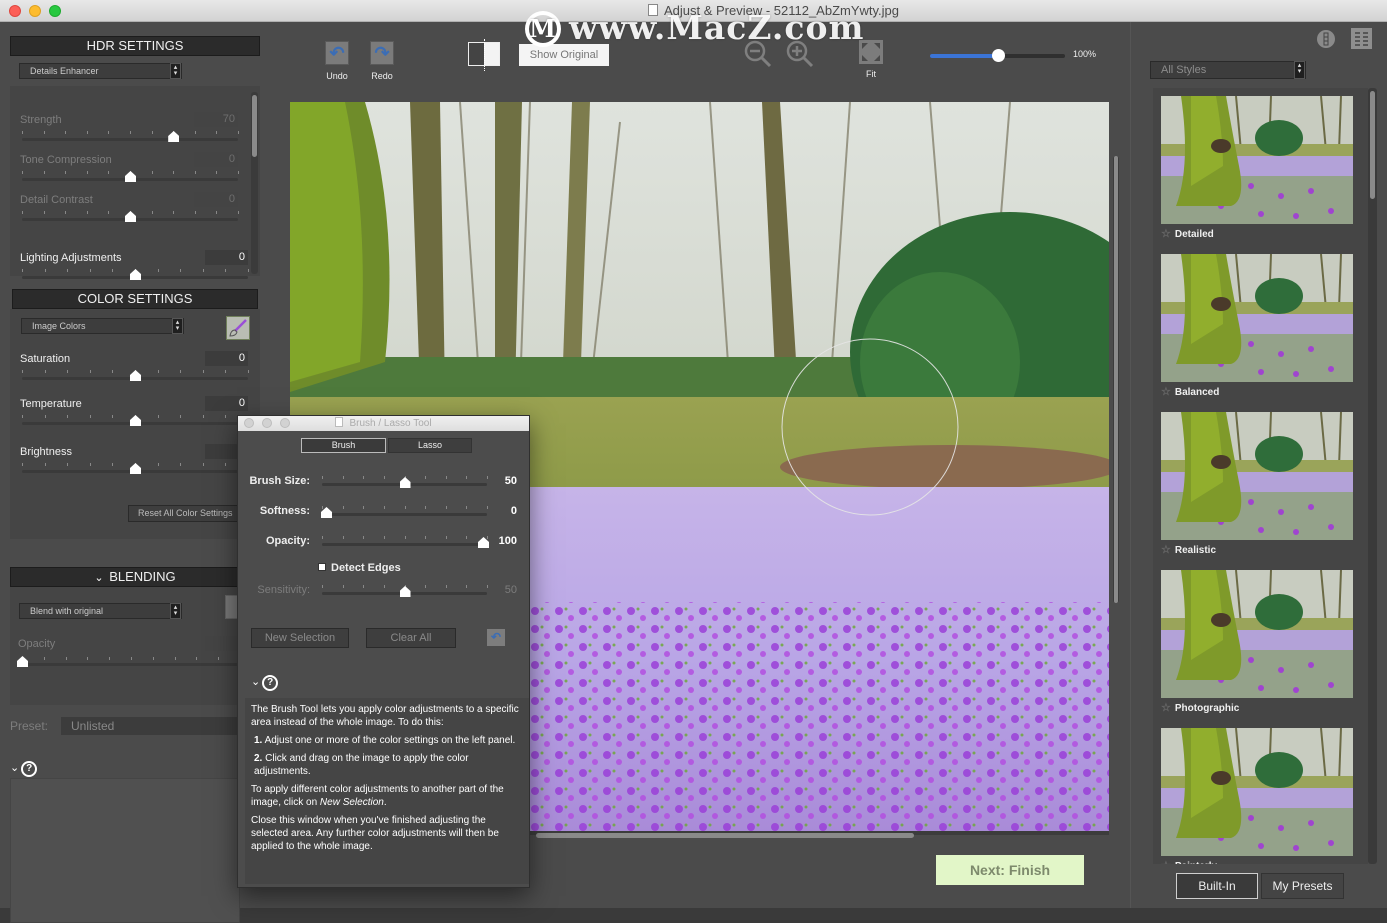  Describe the element at coordinates (564, 55) in the screenshot. I see `show-original-button: Show Original` at that location.